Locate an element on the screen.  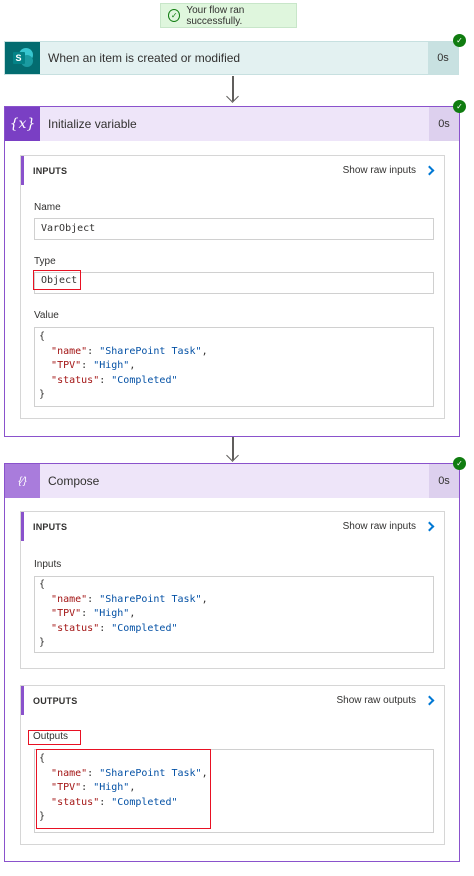
initialize-variable-duration: 0s is located at coordinates (444, 124).